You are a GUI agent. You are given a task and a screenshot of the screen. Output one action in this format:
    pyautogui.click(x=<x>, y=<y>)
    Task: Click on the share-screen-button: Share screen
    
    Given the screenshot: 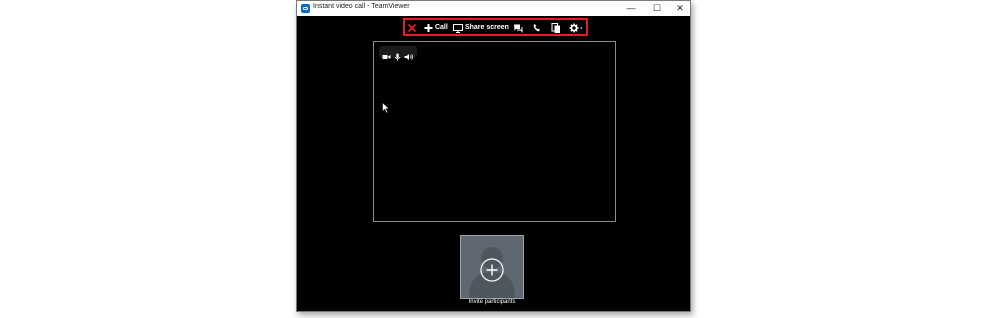 What is the action you would take?
    pyautogui.click(x=481, y=28)
    